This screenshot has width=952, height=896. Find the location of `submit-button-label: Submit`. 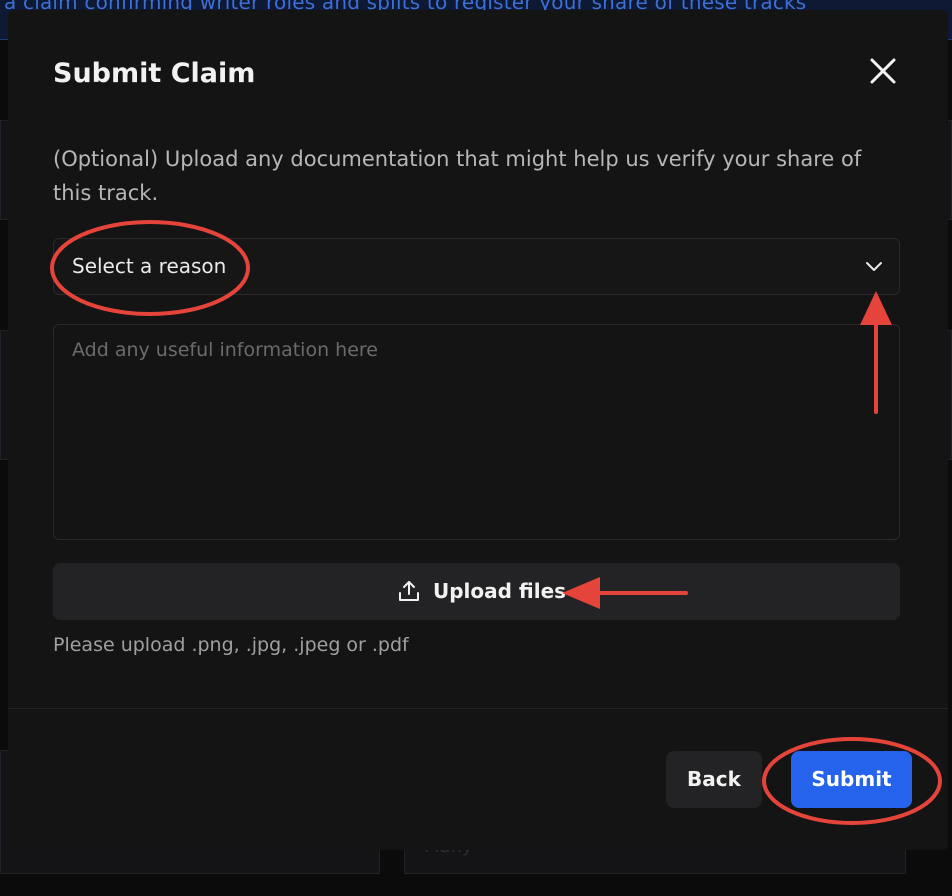

submit-button-label: Submit is located at coordinates (851, 779).